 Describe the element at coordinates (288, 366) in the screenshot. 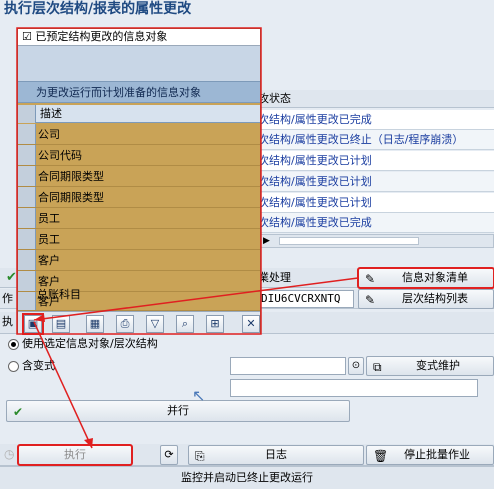

I see `variant-input` at that location.